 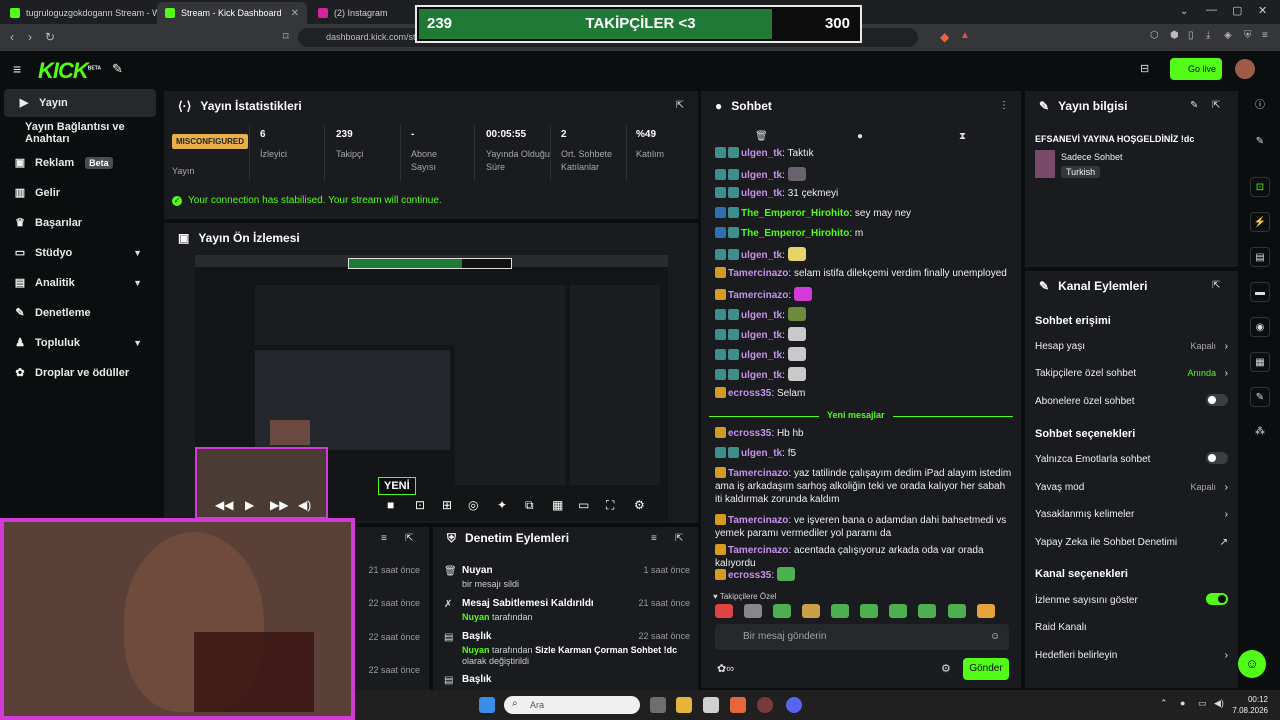 What do you see at coordinates (1131, 599) in the screenshot?
I see `show-viewers-row: İzlenme sayısını göster` at bounding box center [1131, 599].